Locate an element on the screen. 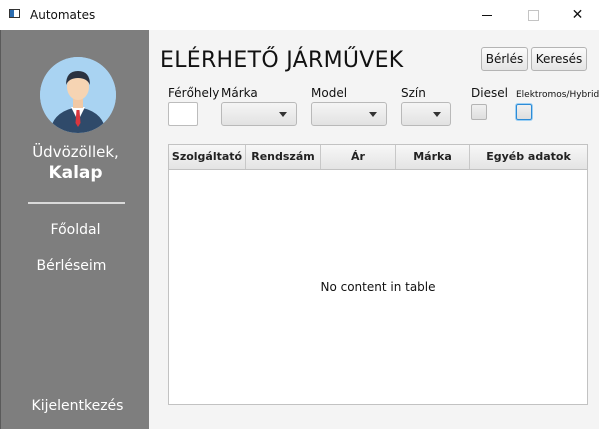 The width and height of the screenshot is (599, 429). maximize-button is located at coordinates (533, 15).